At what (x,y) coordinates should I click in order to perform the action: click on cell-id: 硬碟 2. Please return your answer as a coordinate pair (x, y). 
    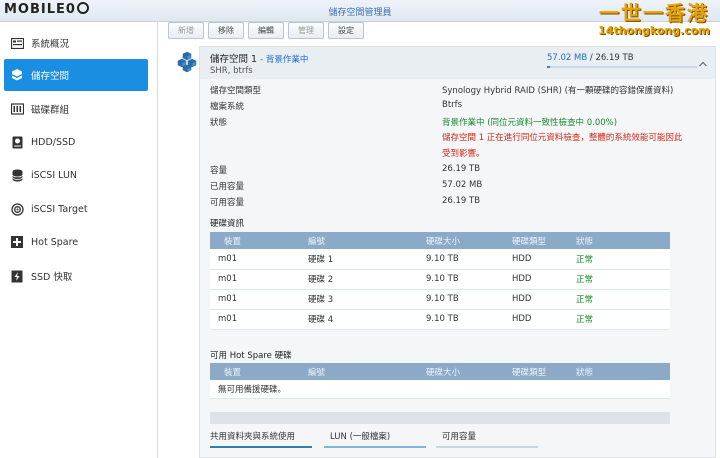
    Looking at the image, I should click on (359, 279).